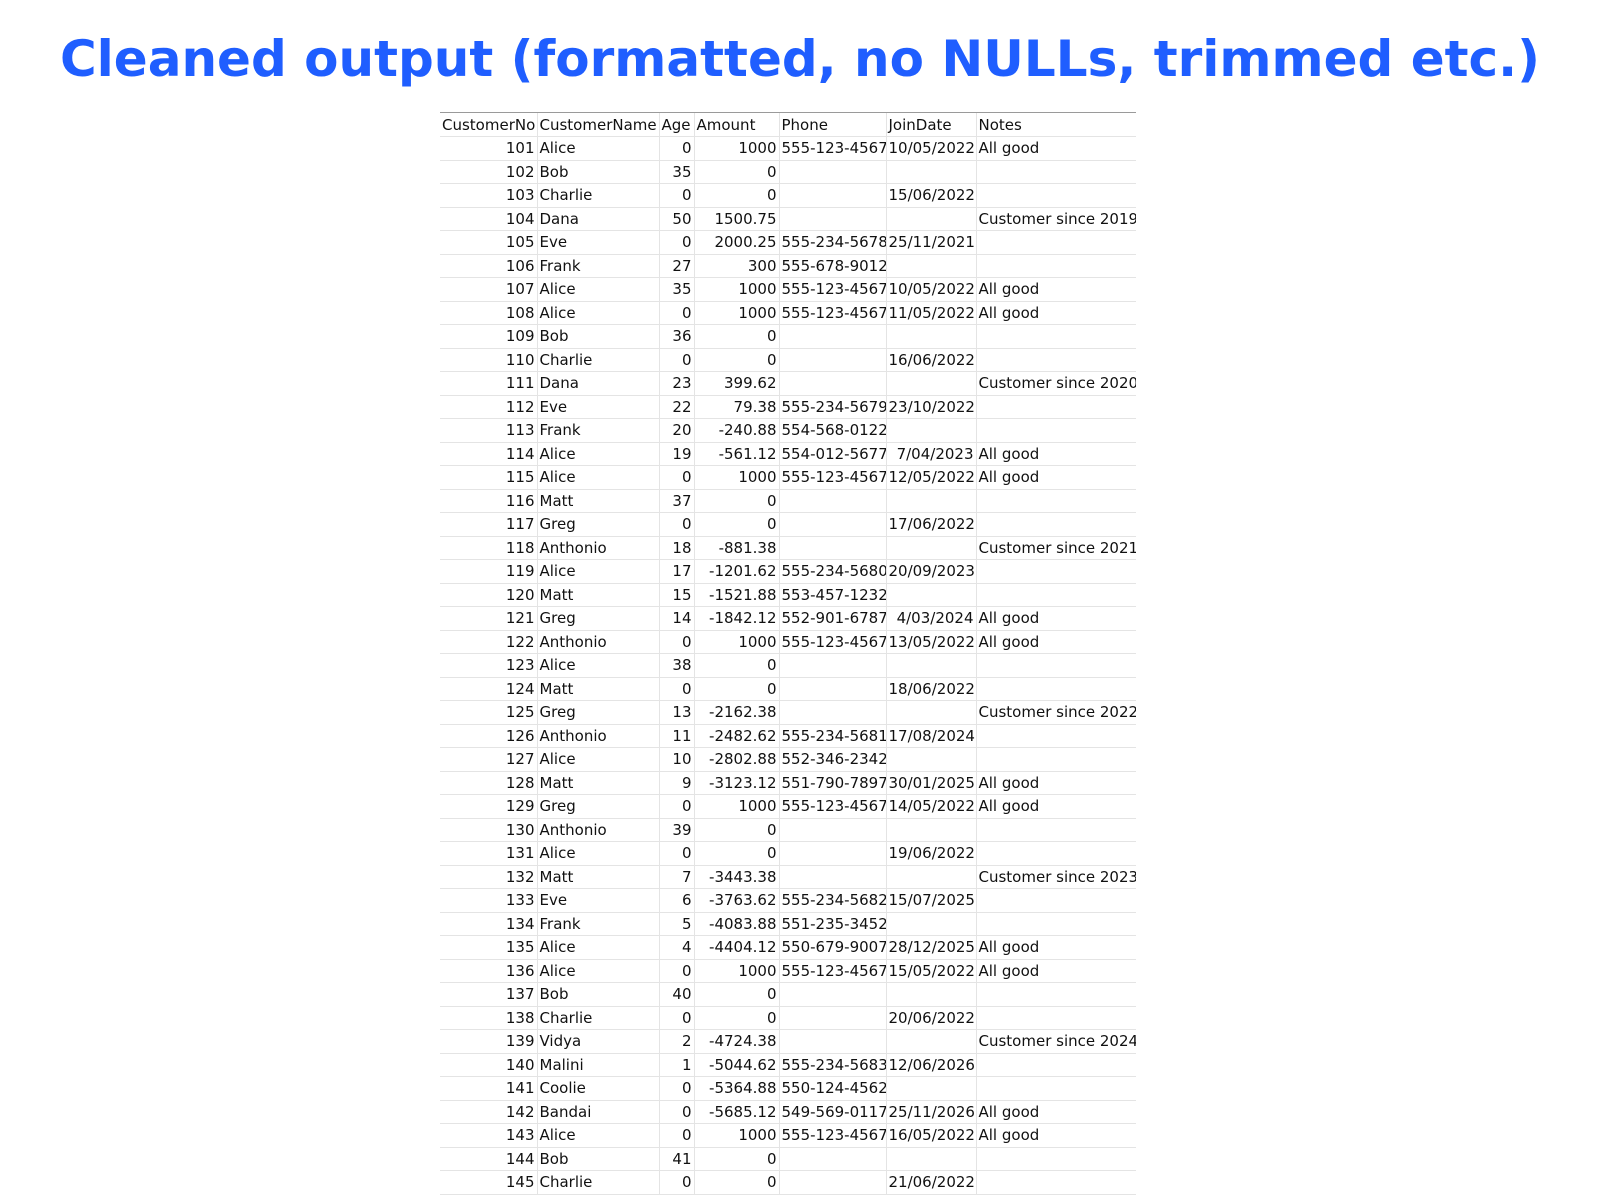 Image resolution: width=1600 pixels, height=1200 pixels. Describe the element at coordinates (489, 571) in the screenshot. I see `cell-customer-no: 119` at that location.